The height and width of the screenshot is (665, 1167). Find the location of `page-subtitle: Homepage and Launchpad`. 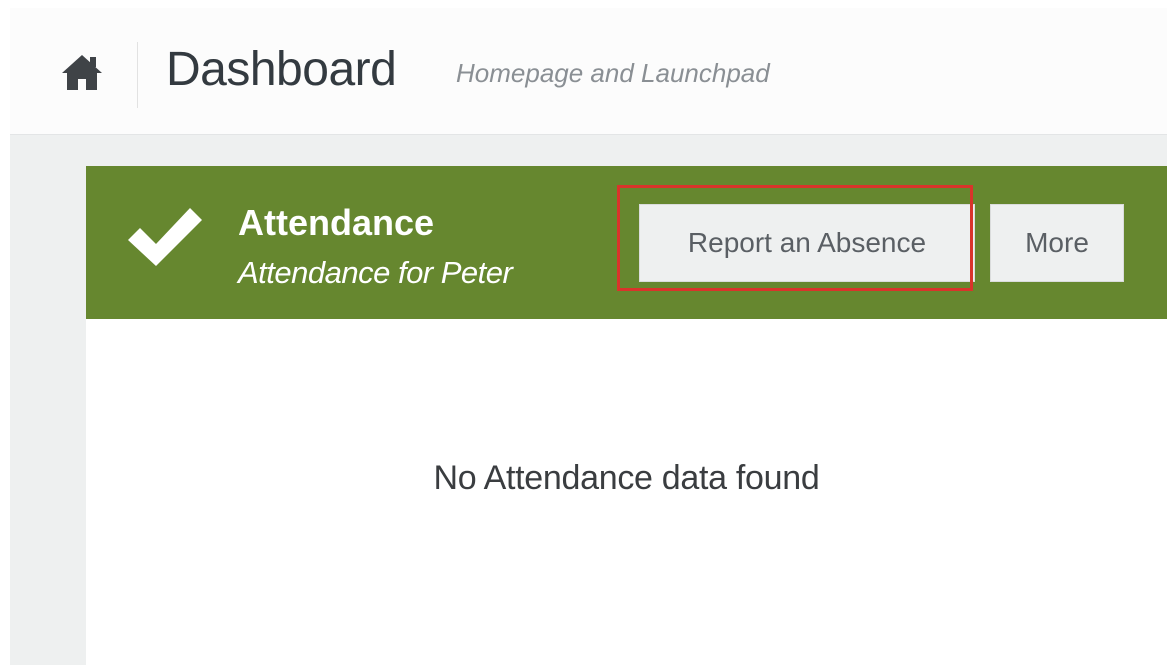

page-subtitle: Homepage and Launchpad is located at coordinates (613, 73).